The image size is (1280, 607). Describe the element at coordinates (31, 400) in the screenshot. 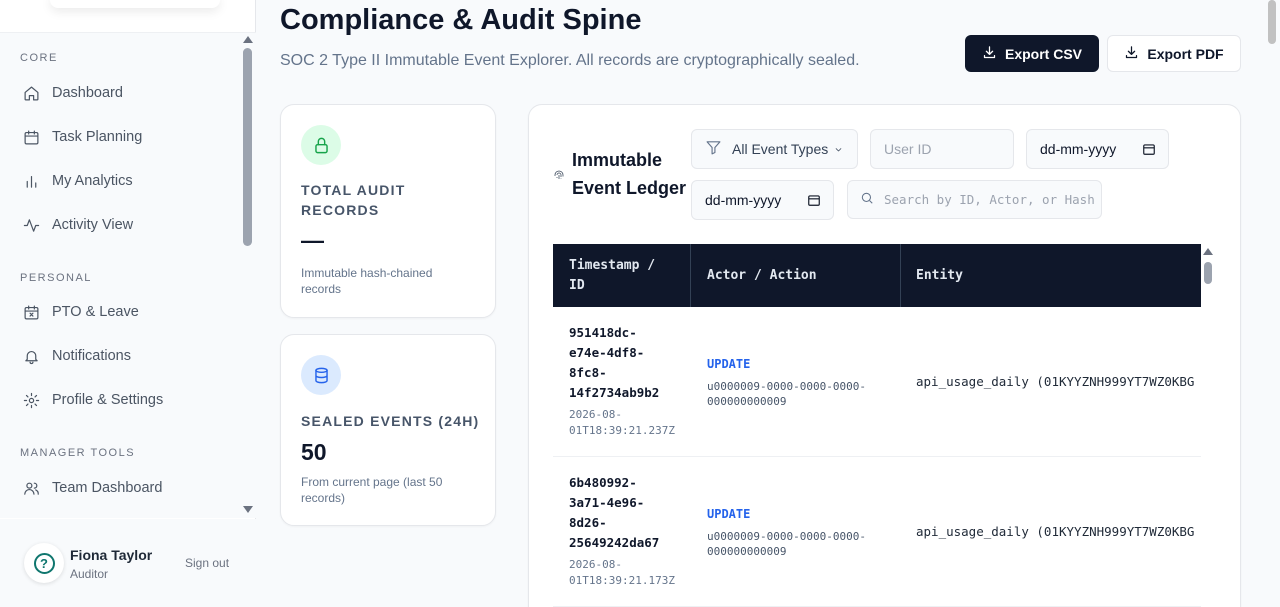

I see `gear-icon` at that location.